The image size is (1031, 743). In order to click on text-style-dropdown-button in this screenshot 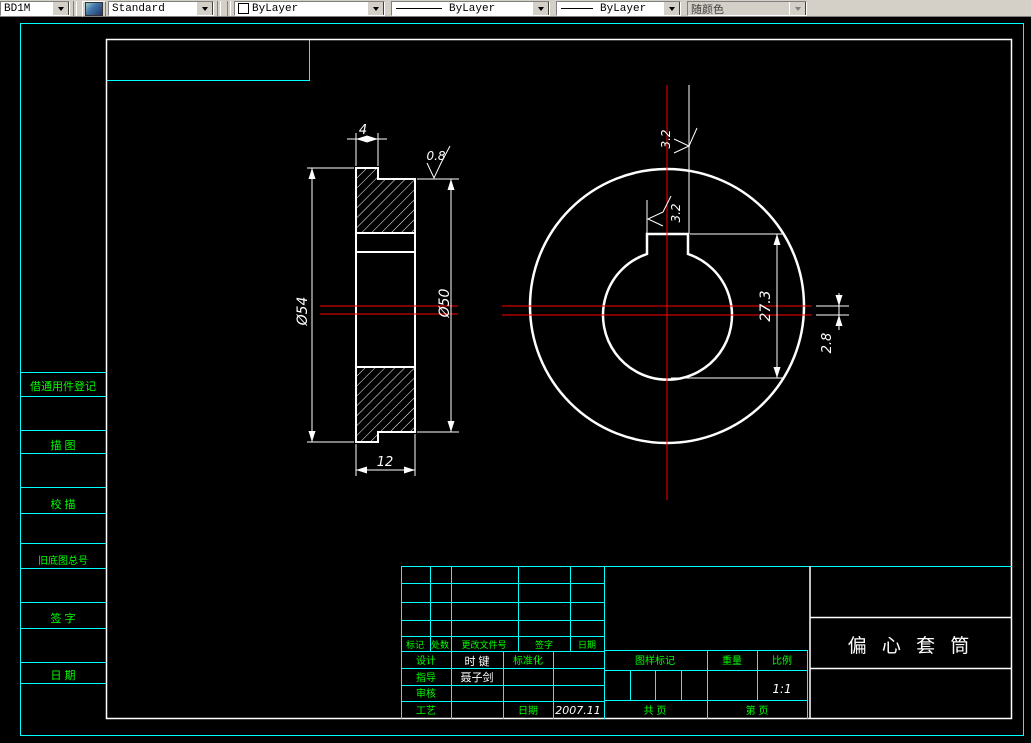, I will do `click(204, 8)`.